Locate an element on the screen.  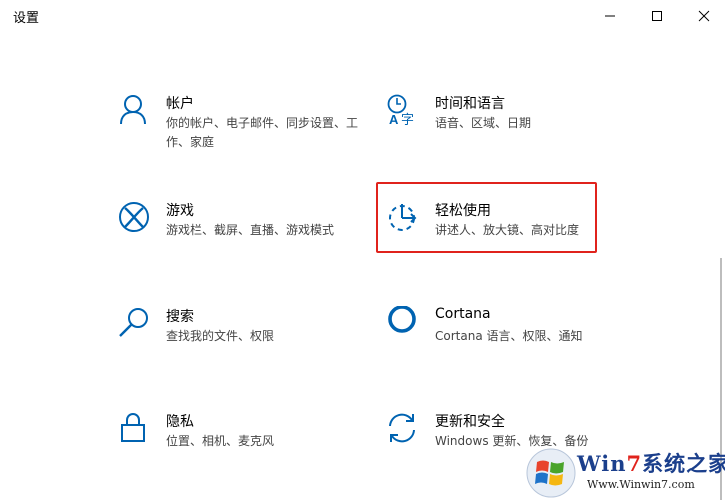
highlight-frame is located at coordinates (486, 217).